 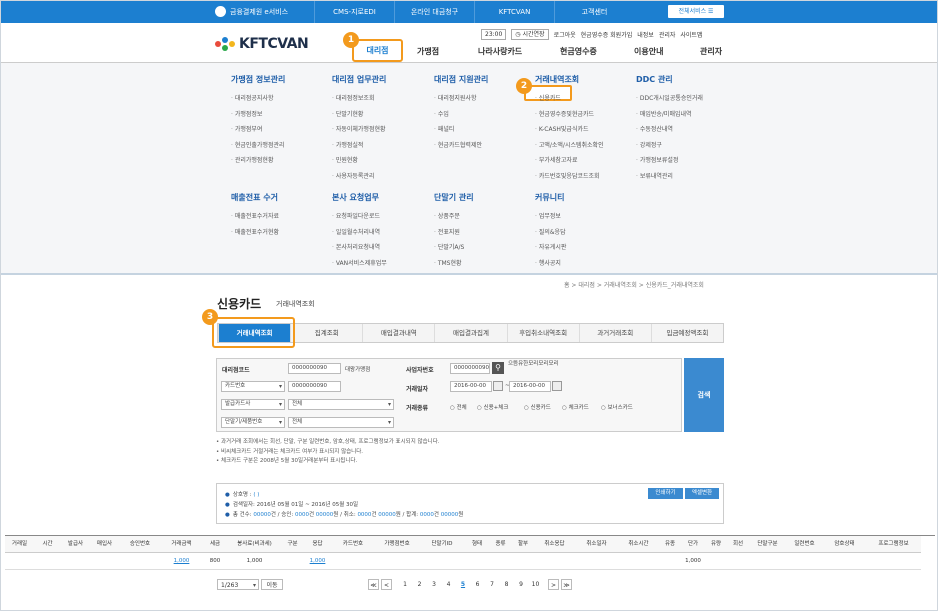 I want to click on agency-code-input: 0000000090, so click(x=314, y=368).